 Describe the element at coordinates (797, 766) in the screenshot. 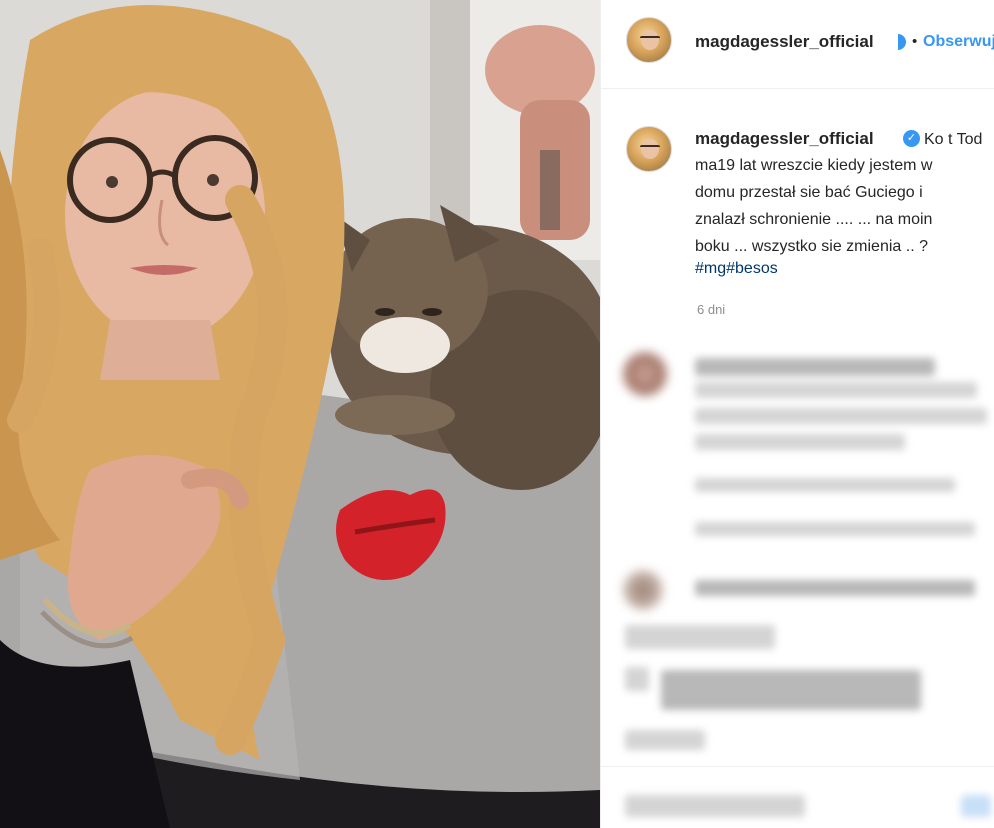

I see `comments-divider` at that location.